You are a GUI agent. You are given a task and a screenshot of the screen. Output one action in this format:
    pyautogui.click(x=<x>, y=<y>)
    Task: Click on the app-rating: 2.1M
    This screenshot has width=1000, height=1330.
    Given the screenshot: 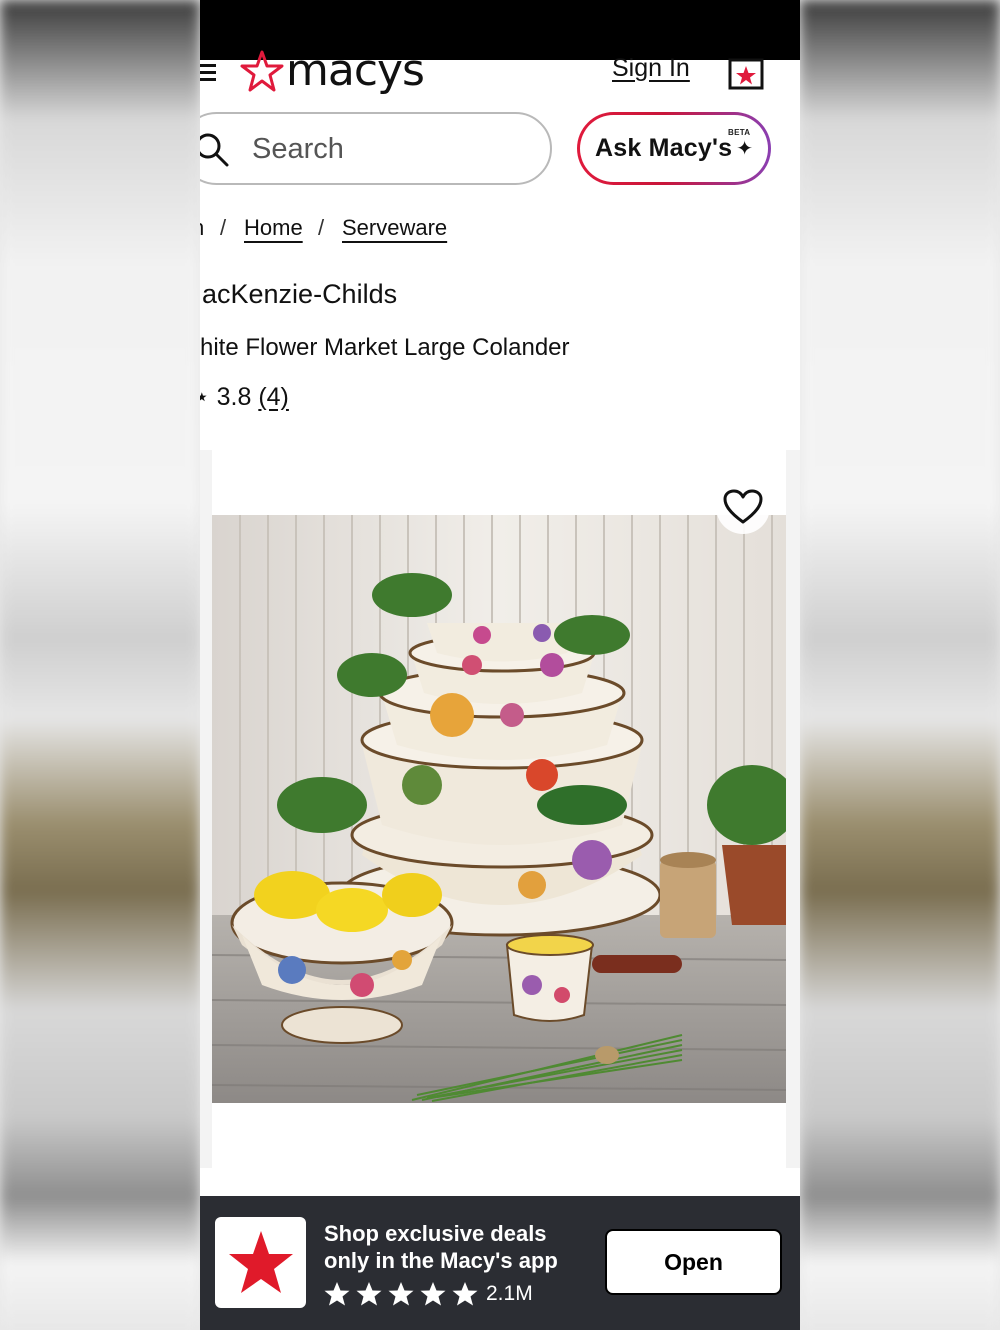 What is the action you would take?
    pyautogui.click(x=428, y=1294)
    